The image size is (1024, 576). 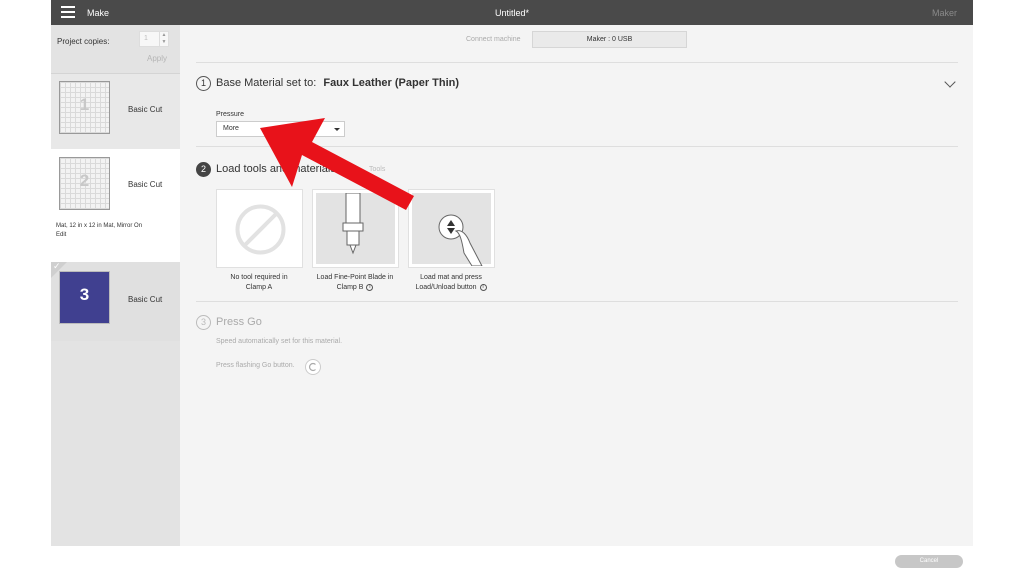 What do you see at coordinates (164, 39) in the screenshot?
I see `copies-stepper: ▲ ▼` at bounding box center [164, 39].